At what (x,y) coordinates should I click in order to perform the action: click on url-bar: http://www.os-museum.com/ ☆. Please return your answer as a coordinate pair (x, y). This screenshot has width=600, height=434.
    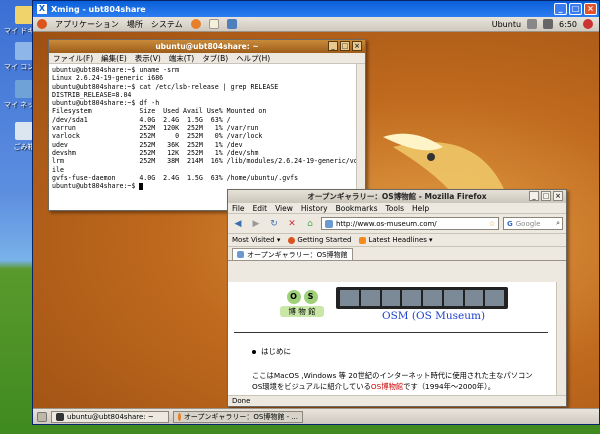
    Looking at the image, I should click on (410, 223).